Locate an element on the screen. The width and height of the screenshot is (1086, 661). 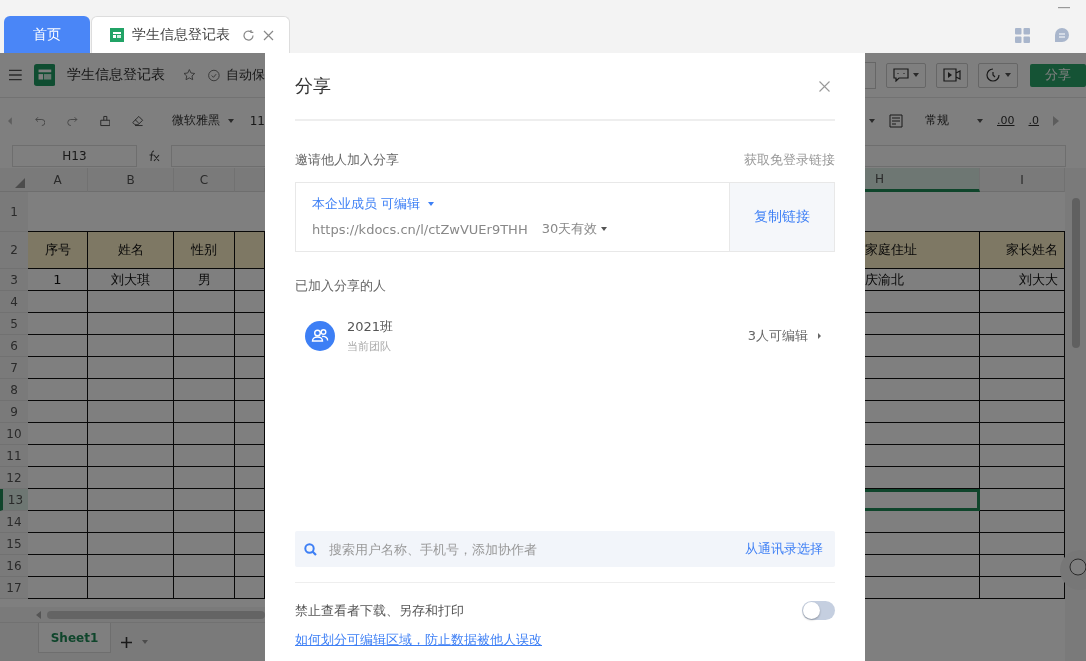
font-size-field: 11 is located at coordinates (257, 120).